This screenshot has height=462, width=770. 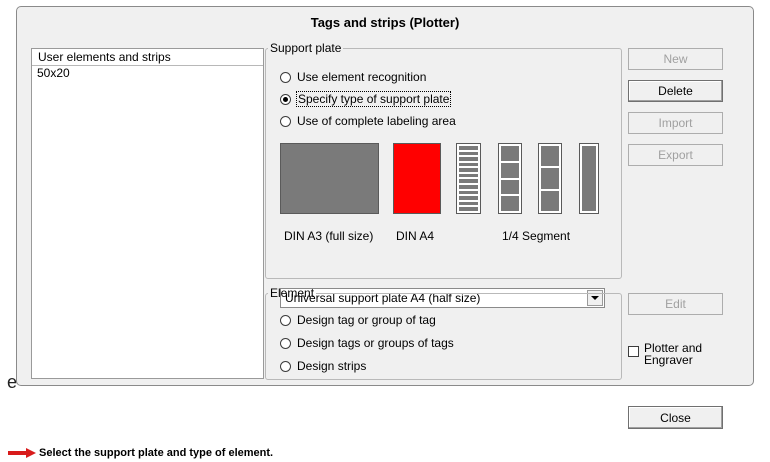 I want to click on radio-label: Specify type of support plate, so click(x=373, y=99).